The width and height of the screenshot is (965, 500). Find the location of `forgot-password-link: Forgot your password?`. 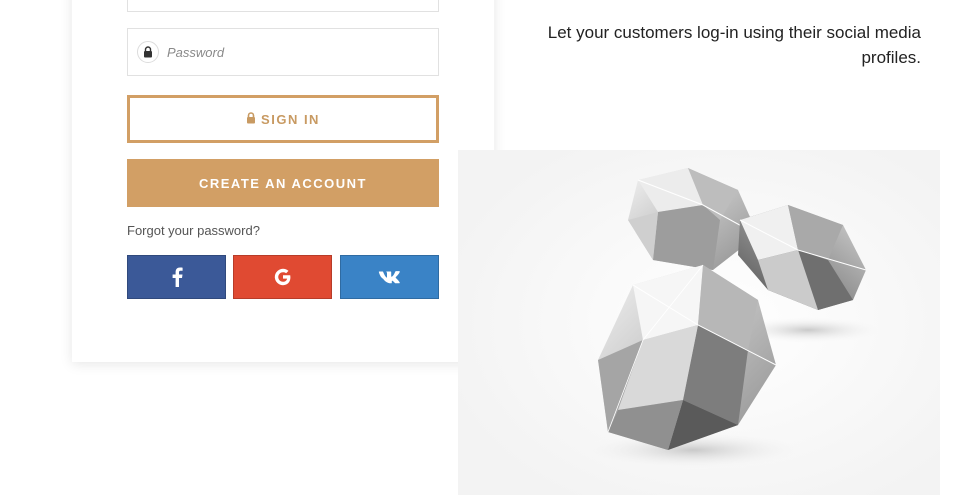

forgot-password-link: Forgot your password? is located at coordinates (193, 230).